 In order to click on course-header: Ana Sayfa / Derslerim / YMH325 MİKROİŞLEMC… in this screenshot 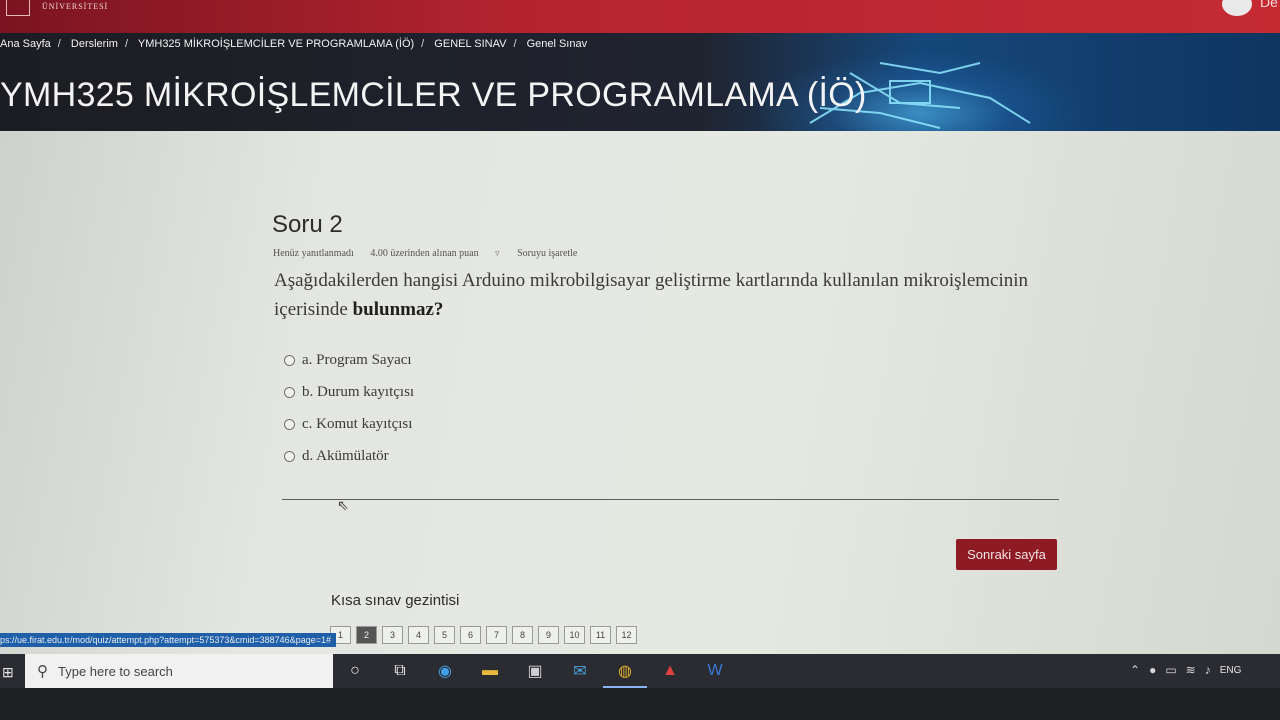, I will do `click(640, 82)`.